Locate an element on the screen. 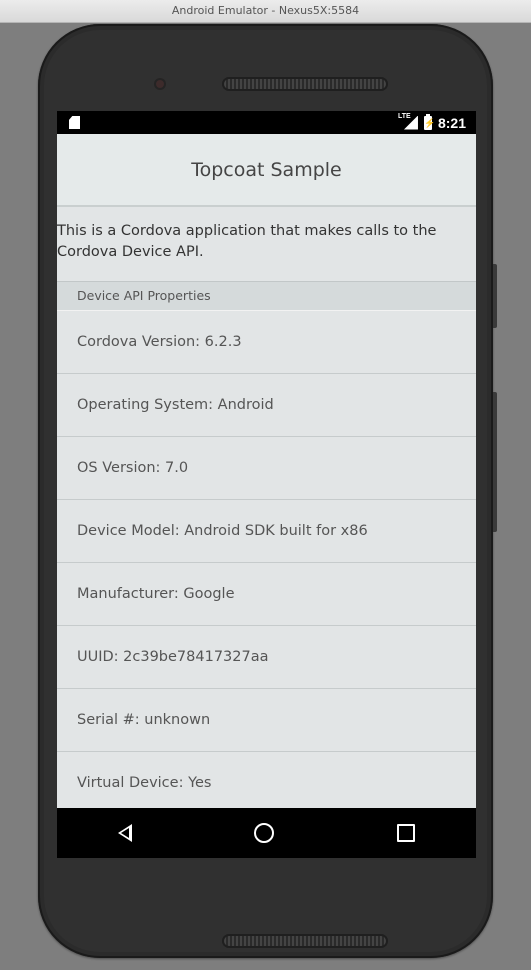 This screenshot has width=531, height=970. earpiece-speaker is located at coordinates (305, 84).